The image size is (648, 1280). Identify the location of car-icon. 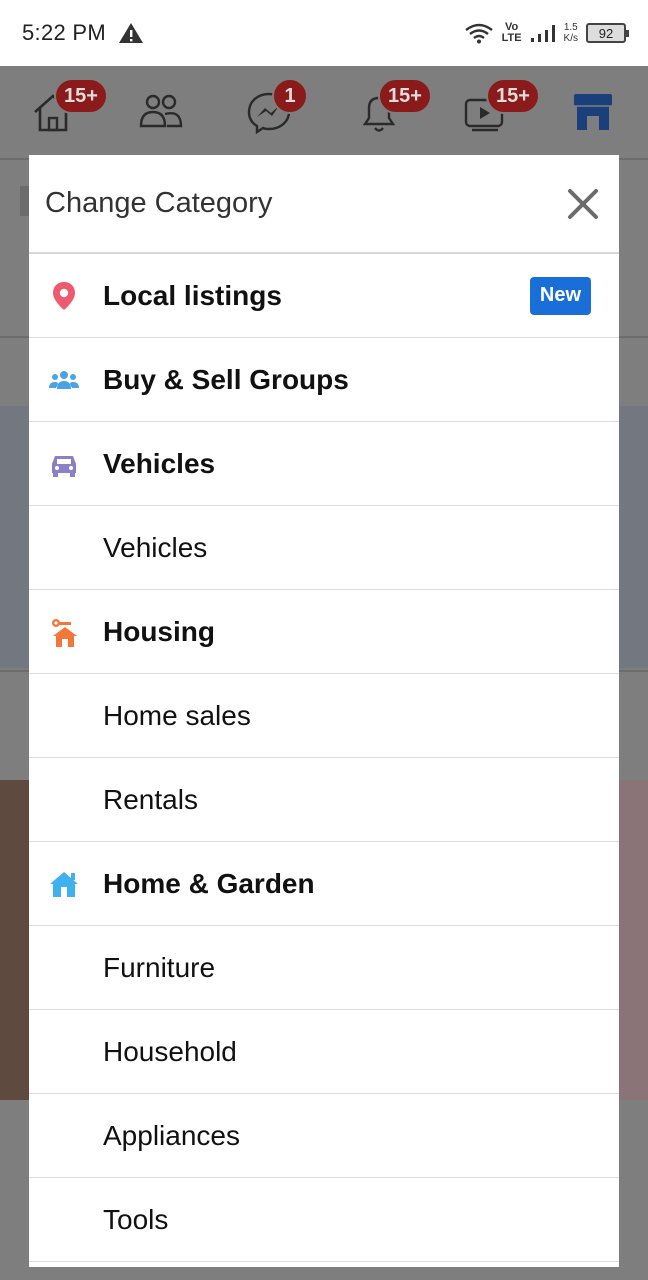
(64, 464).